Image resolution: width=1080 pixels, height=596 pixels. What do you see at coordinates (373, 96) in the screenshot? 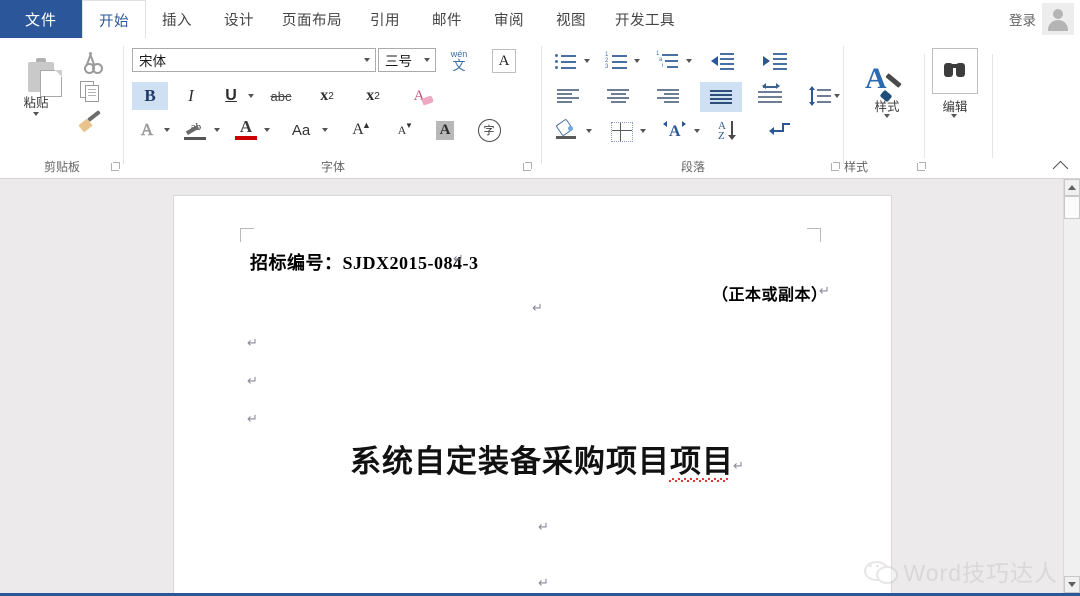
I see `superscript-button: x2` at bounding box center [373, 96].